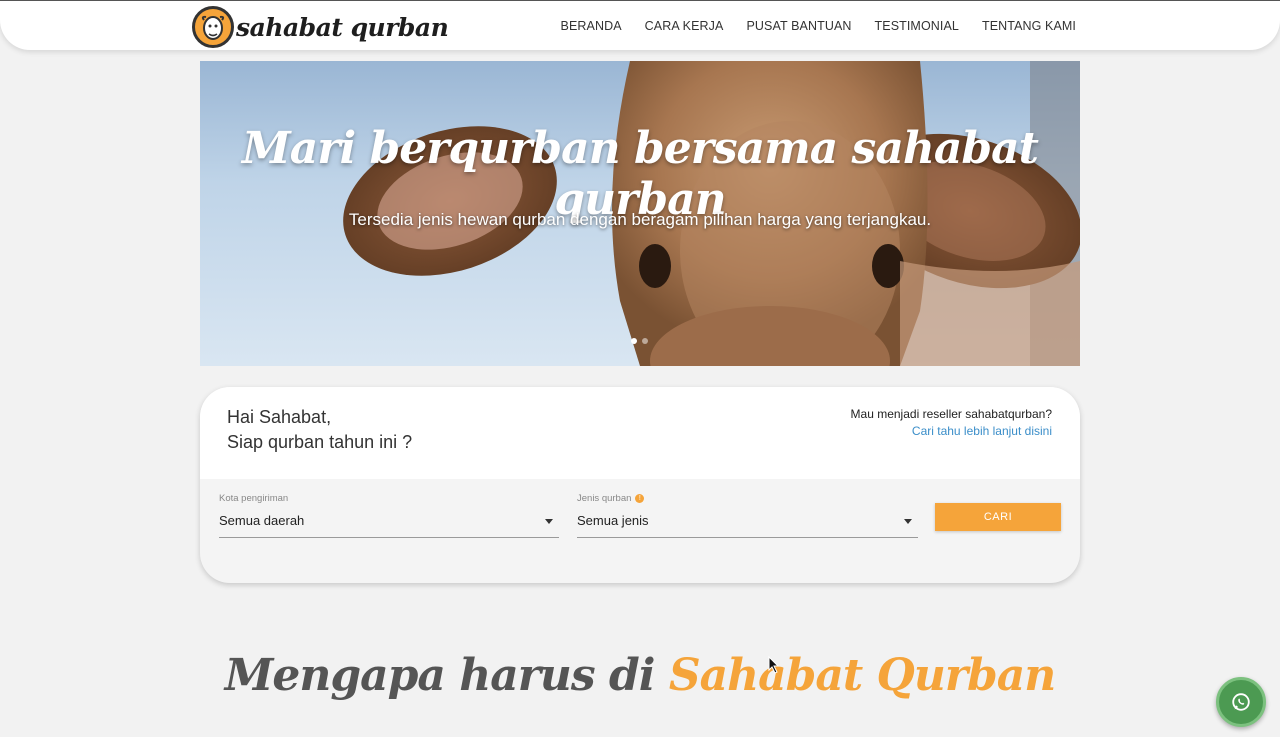 The image size is (1280, 737). I want to click on greeting-line-1: Hai Sahabat,, so click(279, 417).